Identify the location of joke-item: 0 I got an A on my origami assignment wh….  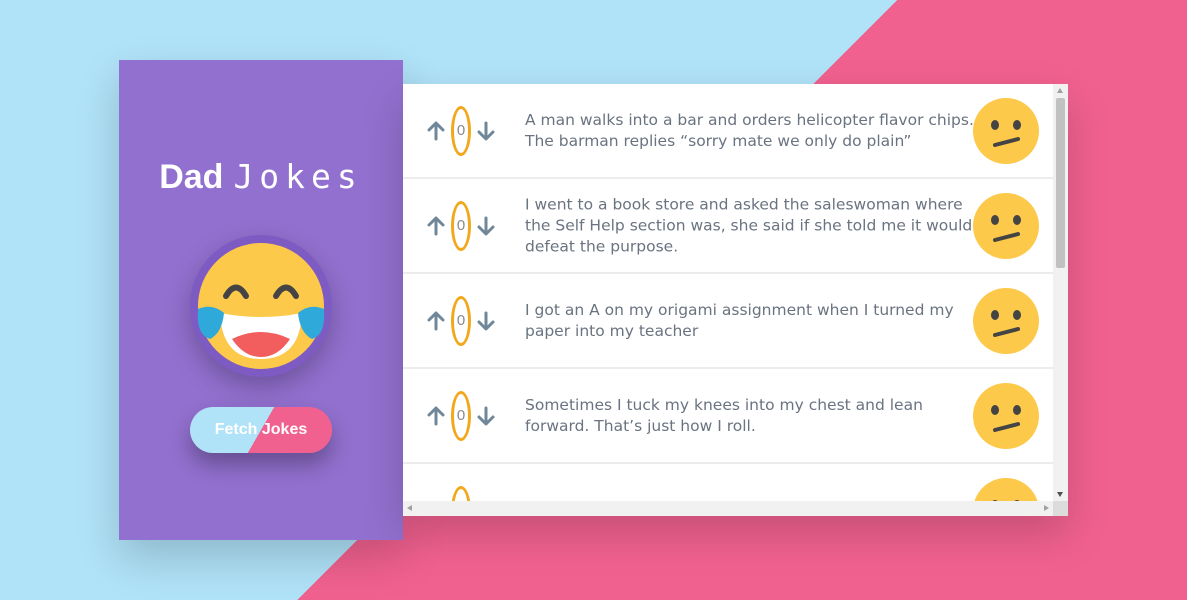
(728, 321).